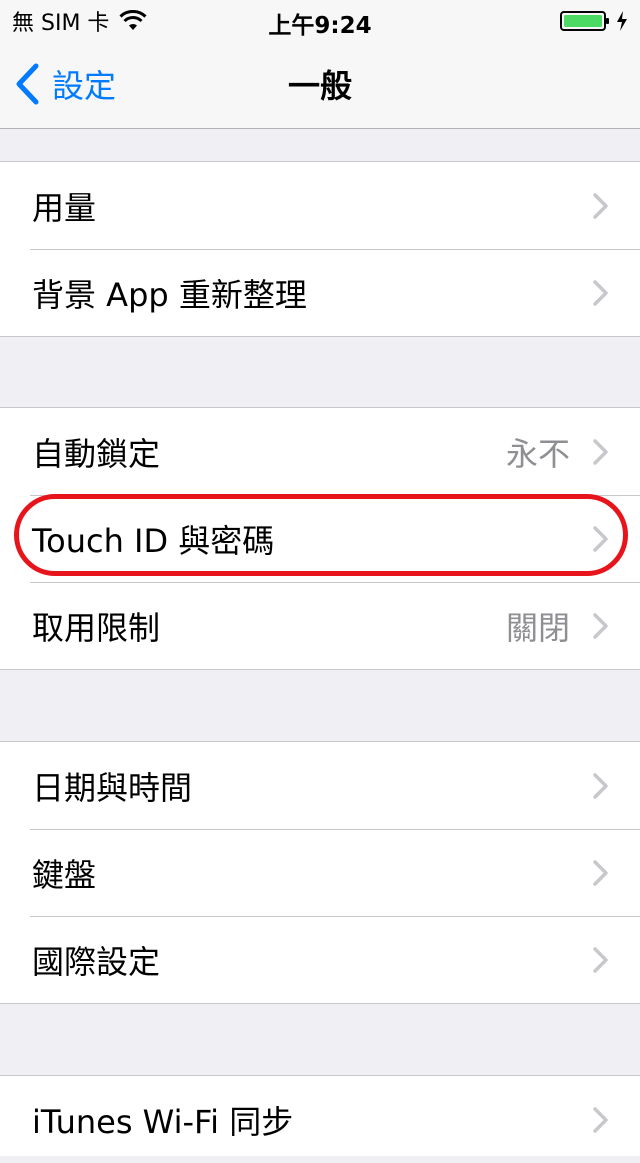 The height and width of the screenshot is (1163, 640). What do you see at coordinates (64, 874) in the screenshot?
I see `row-label: 鍵盤` at bounding box center [64, 874].